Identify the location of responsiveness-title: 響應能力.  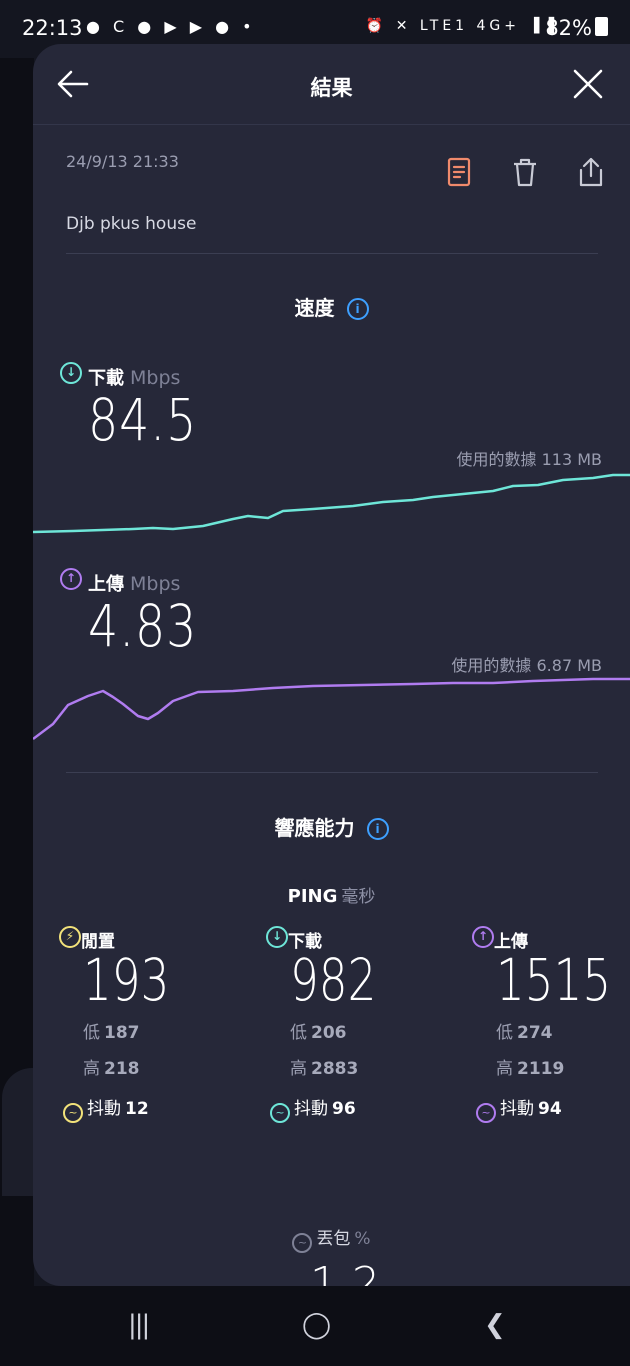
(314, 828).